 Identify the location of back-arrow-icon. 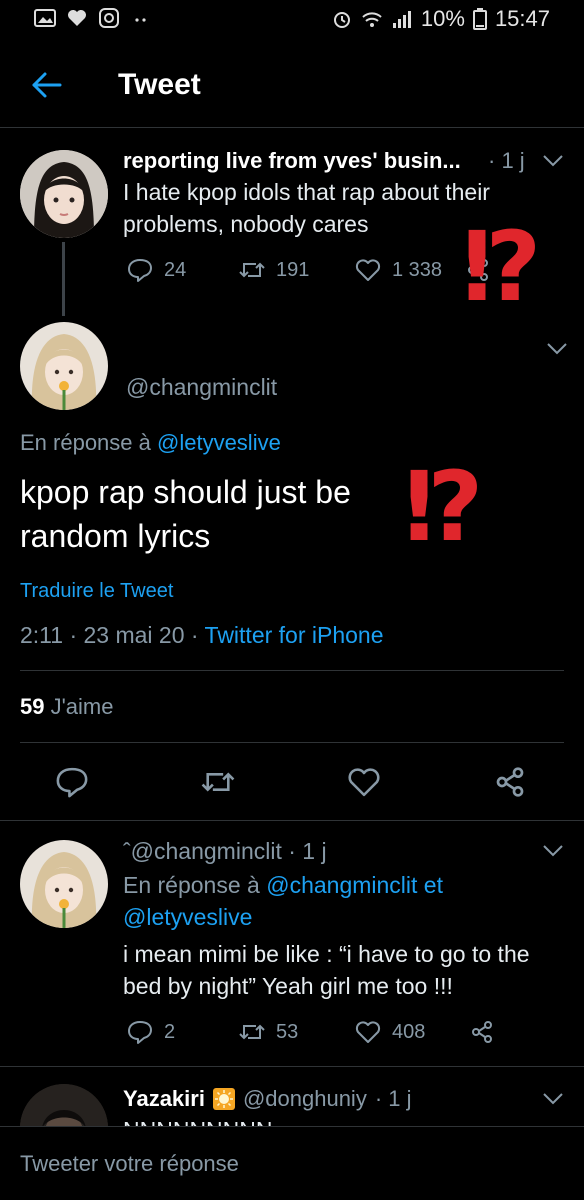
(47, 85).